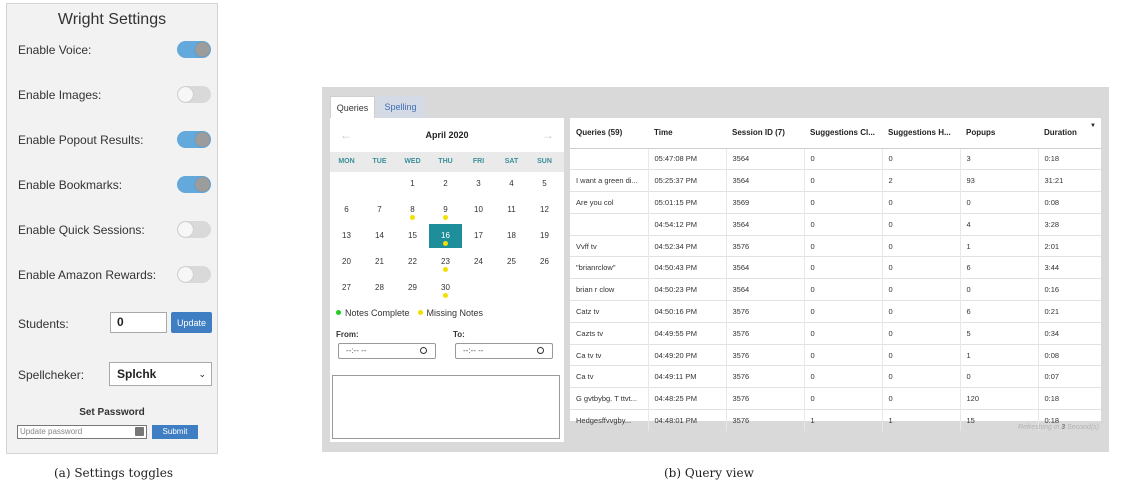 The height and width of the screenshot is (485, 1123). What do you see at coordinates (478, 210) in the screenshot?
I see `calendar-day: 10` at bounding box center [478, 210].